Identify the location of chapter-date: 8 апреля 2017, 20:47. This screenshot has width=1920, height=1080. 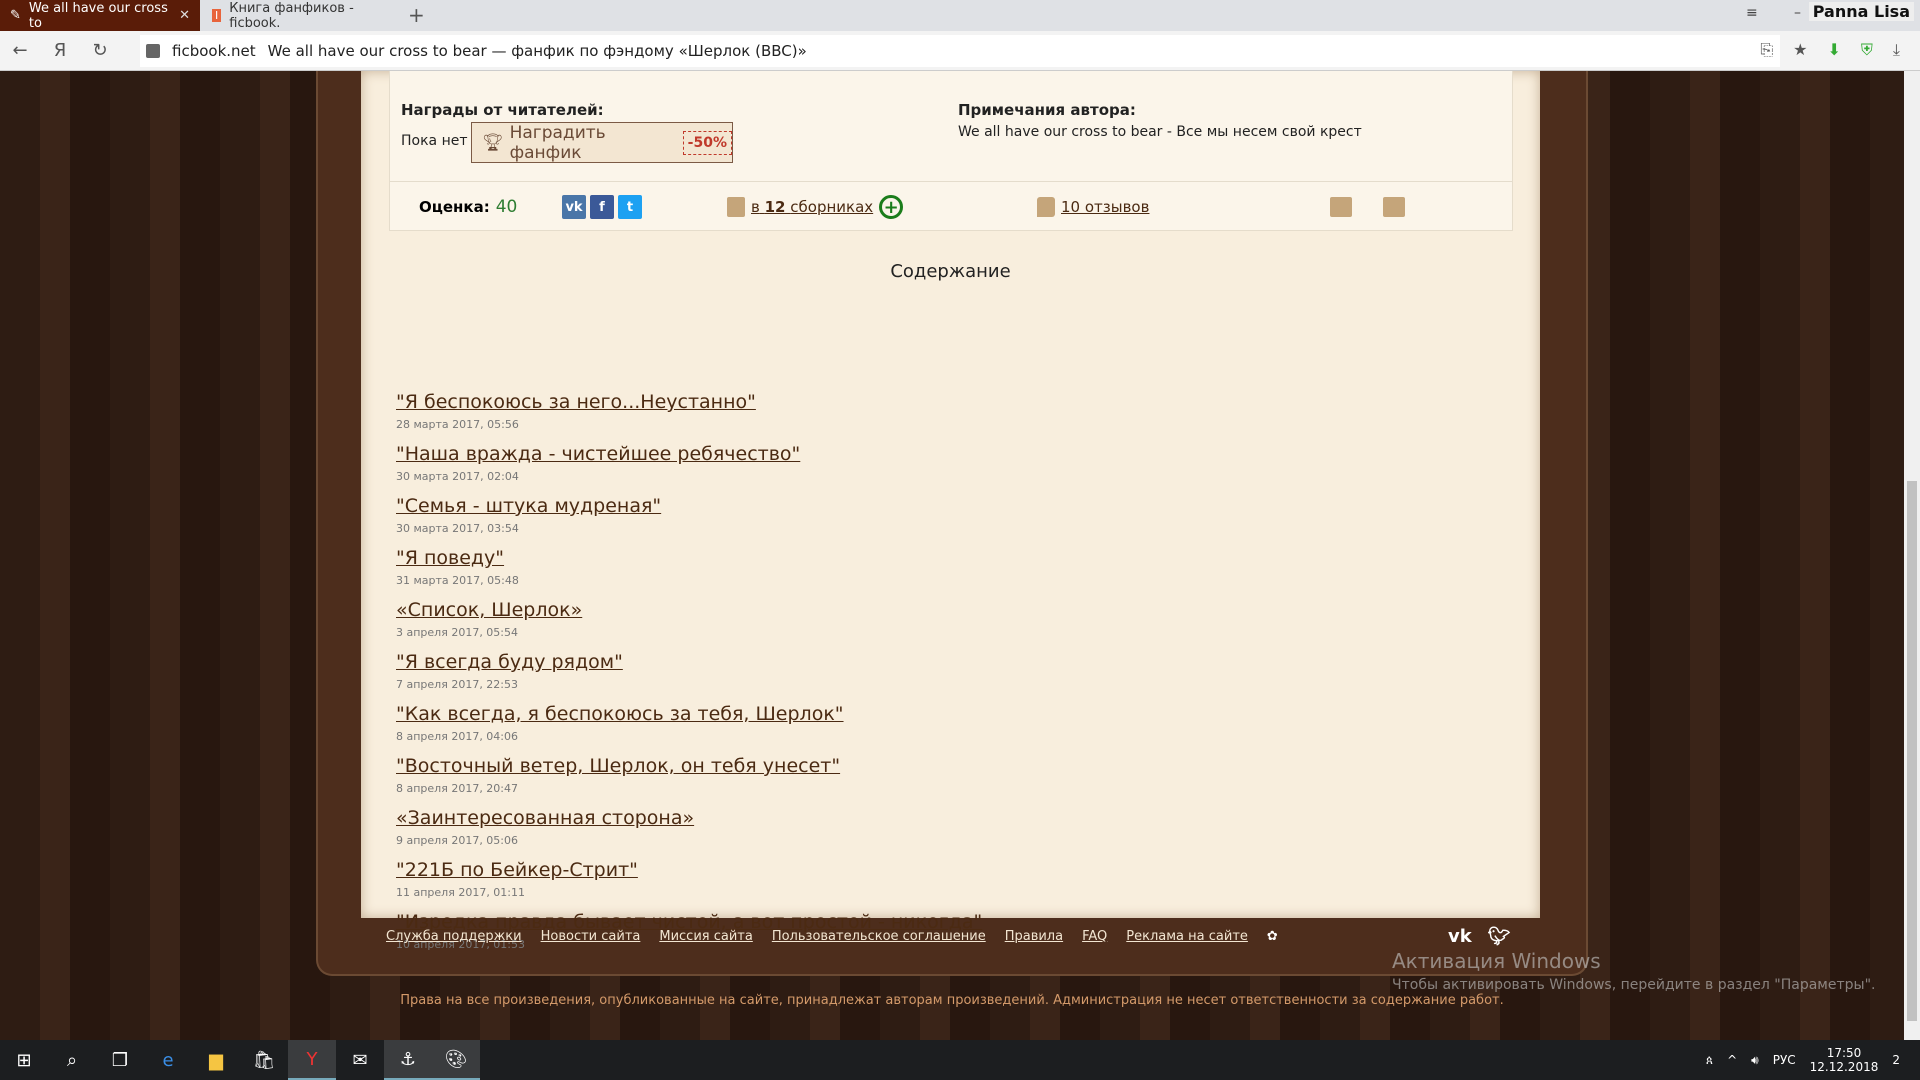
(457, 788).